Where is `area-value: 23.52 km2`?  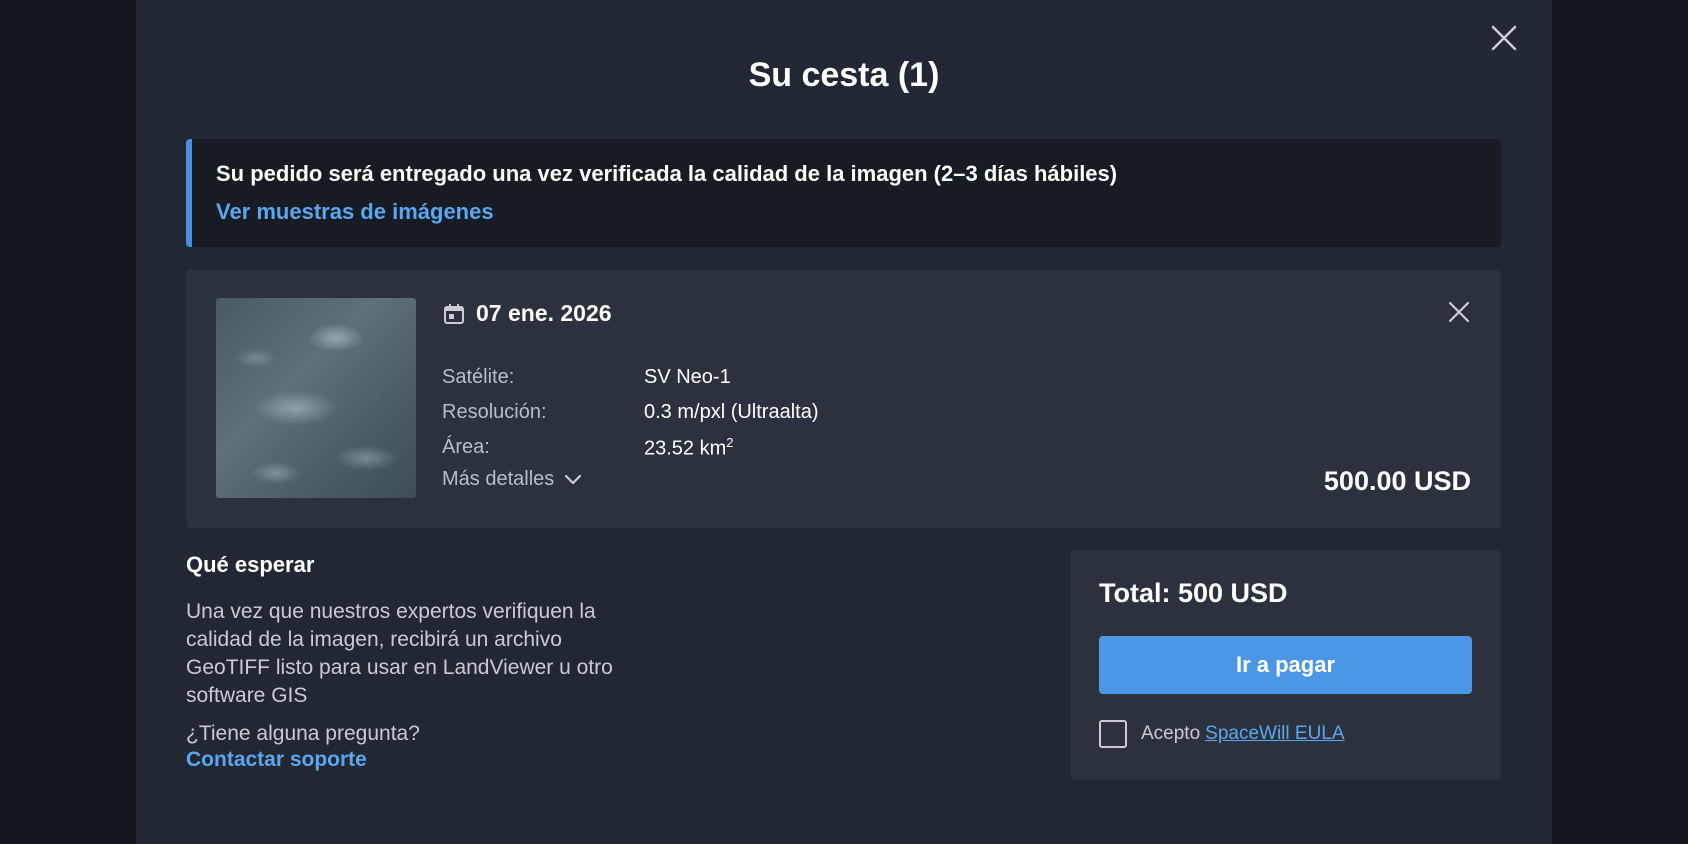 area-value: 23.52 km2 is located at coordinates (689, 448).